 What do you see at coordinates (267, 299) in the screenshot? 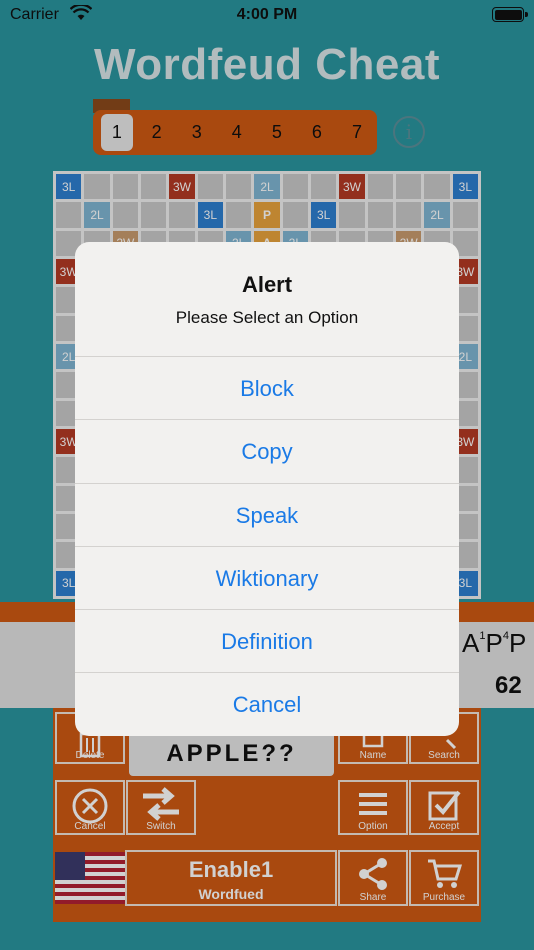
I see `alert-header: Alert Please Select an Option` at bounding box center [267, 299].